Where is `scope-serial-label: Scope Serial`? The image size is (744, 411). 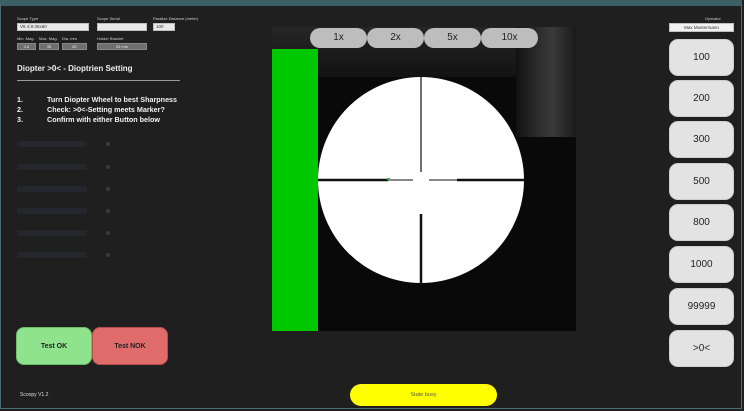
scope-serial-label: Scope Serial is located at coordinates (108, 18).